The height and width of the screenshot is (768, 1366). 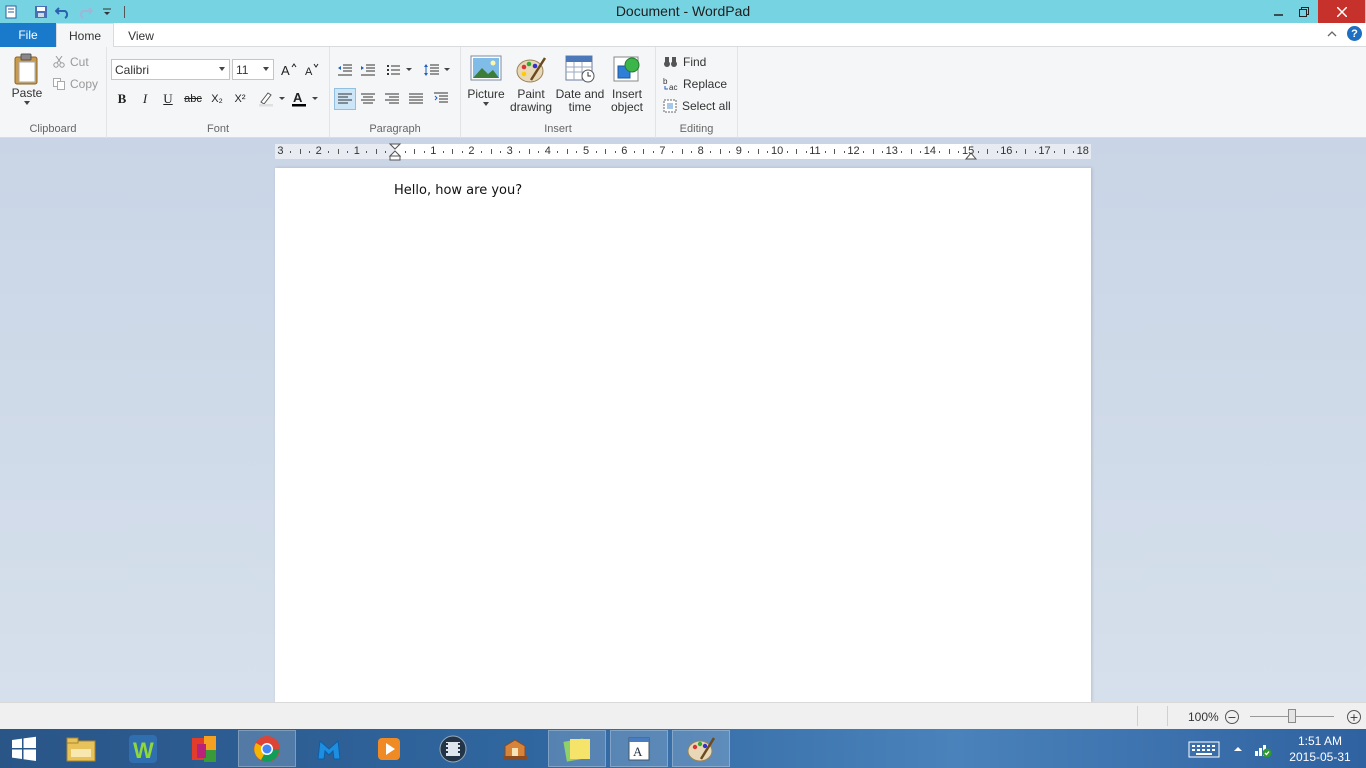 What do you see at coordinates (1044, 151) in the screenshot?
I see `ruler-number: 17` at bounding box center [1044, 151].